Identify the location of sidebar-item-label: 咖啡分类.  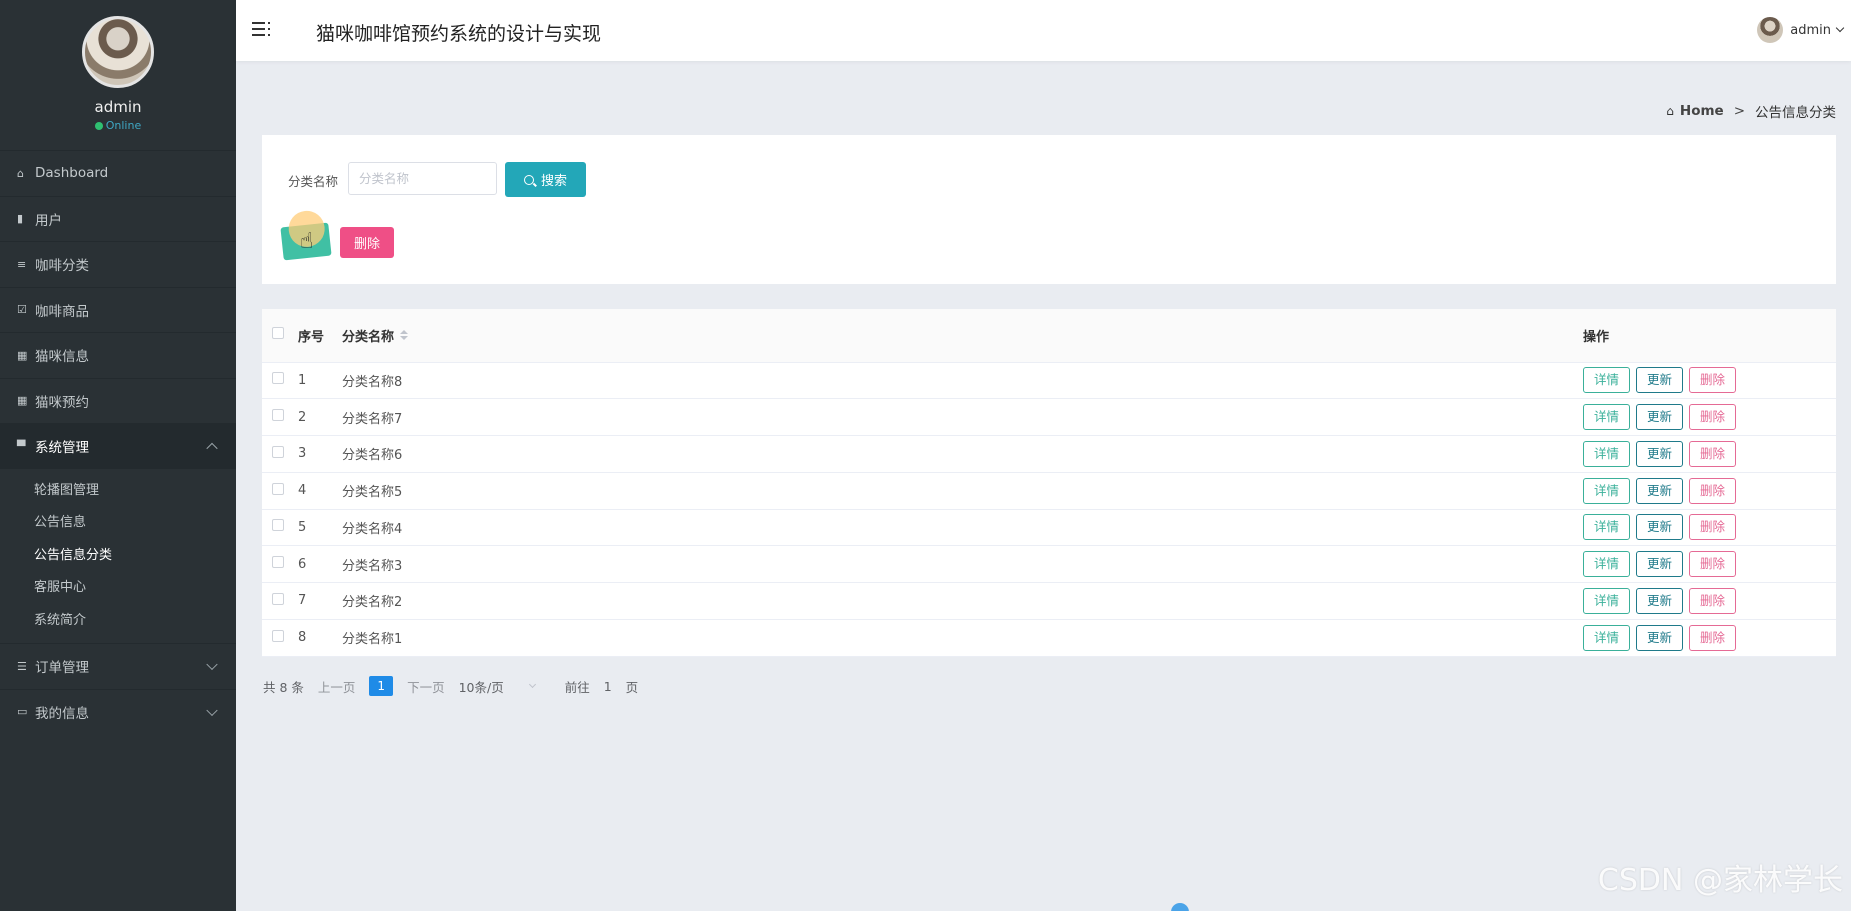
(62, 266).